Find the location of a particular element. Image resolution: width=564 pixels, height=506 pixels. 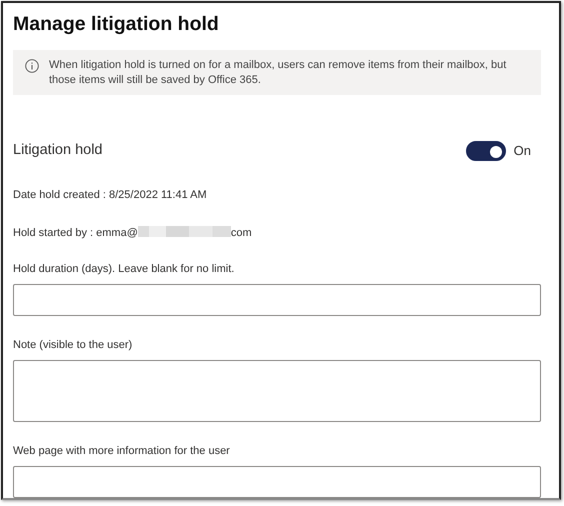

field-label: Web page with more information for the user is located at coordinates (122, 451).